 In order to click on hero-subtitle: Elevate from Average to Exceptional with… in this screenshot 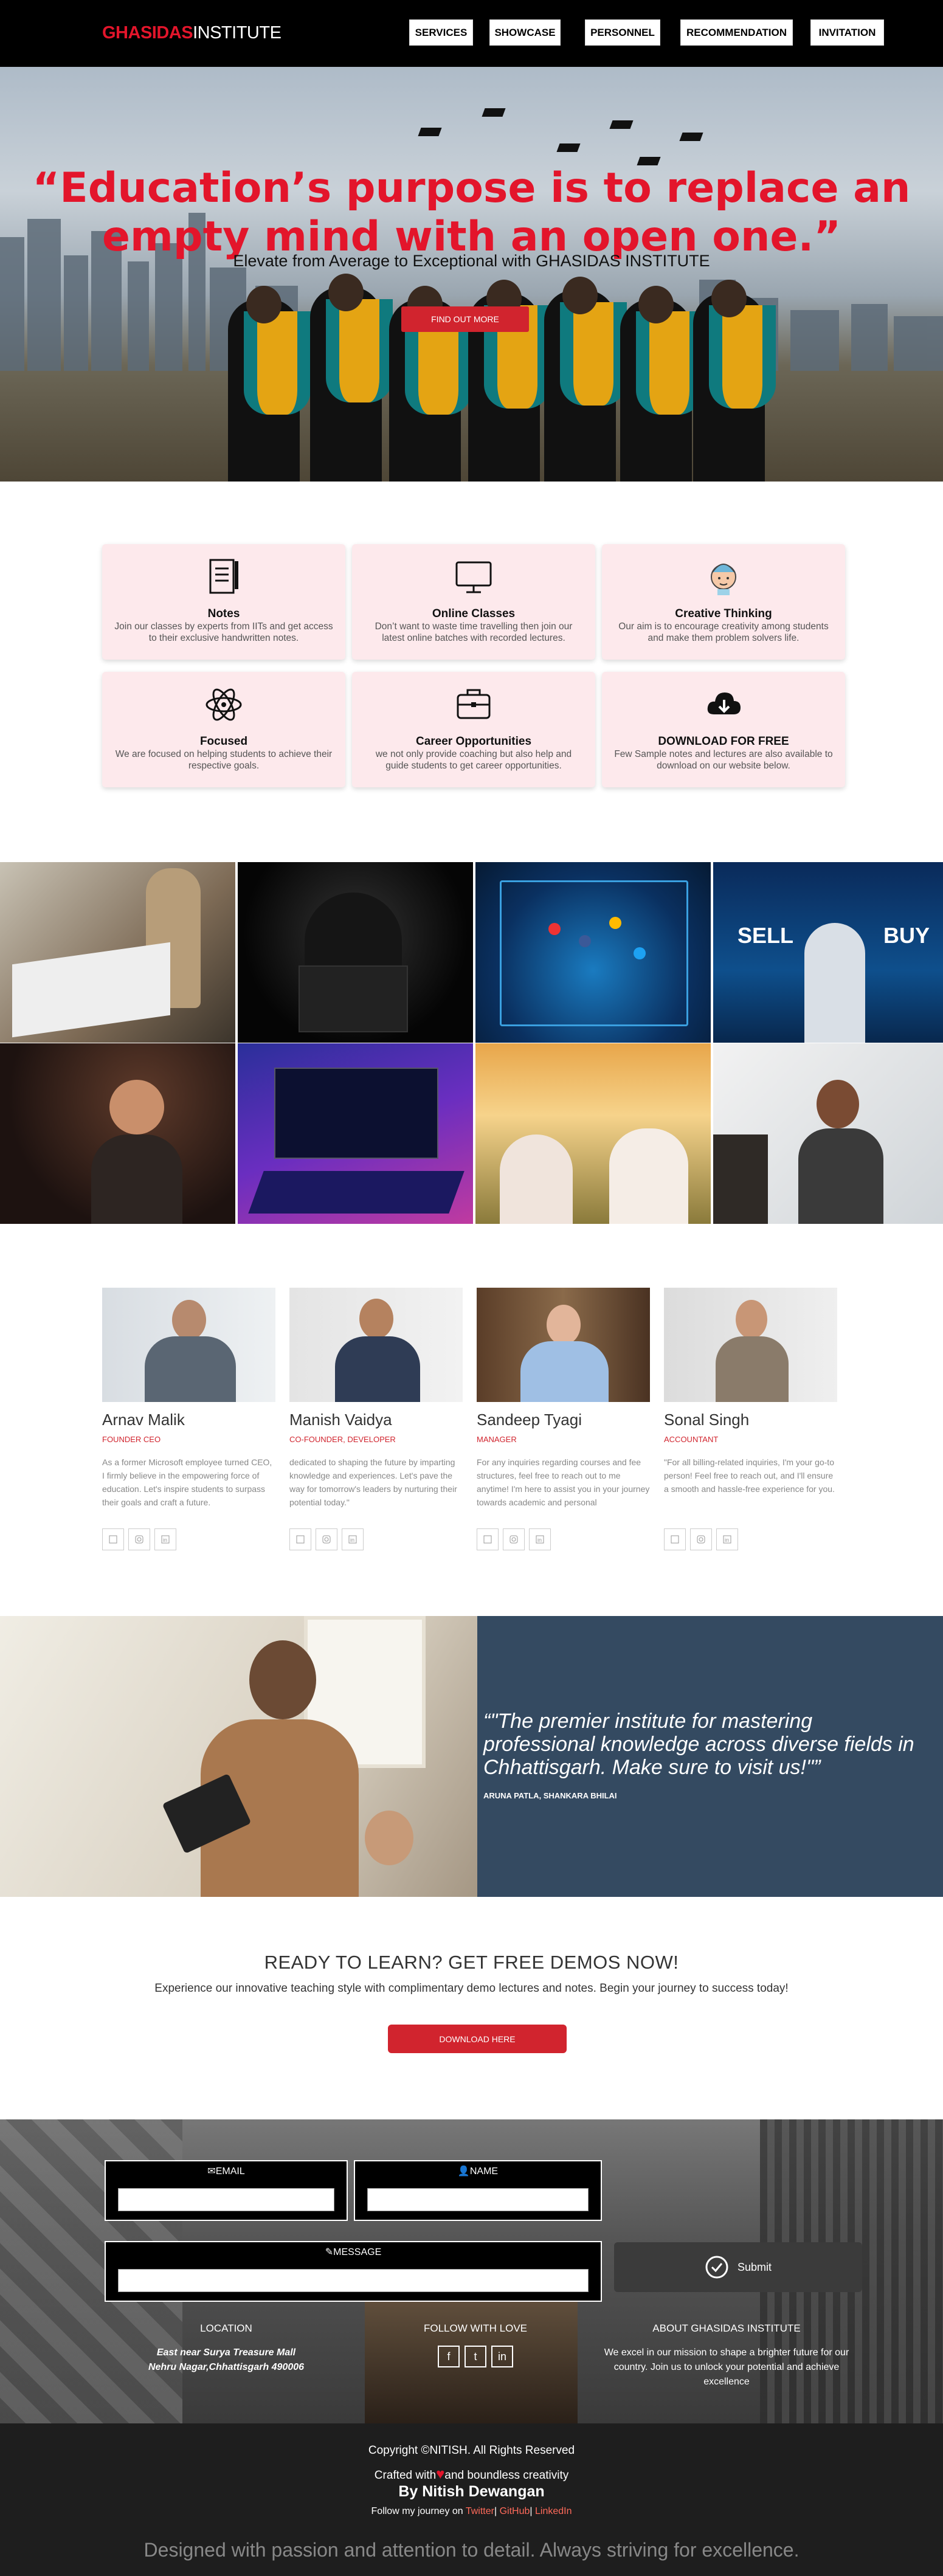, I will do `click(471, 261)`.